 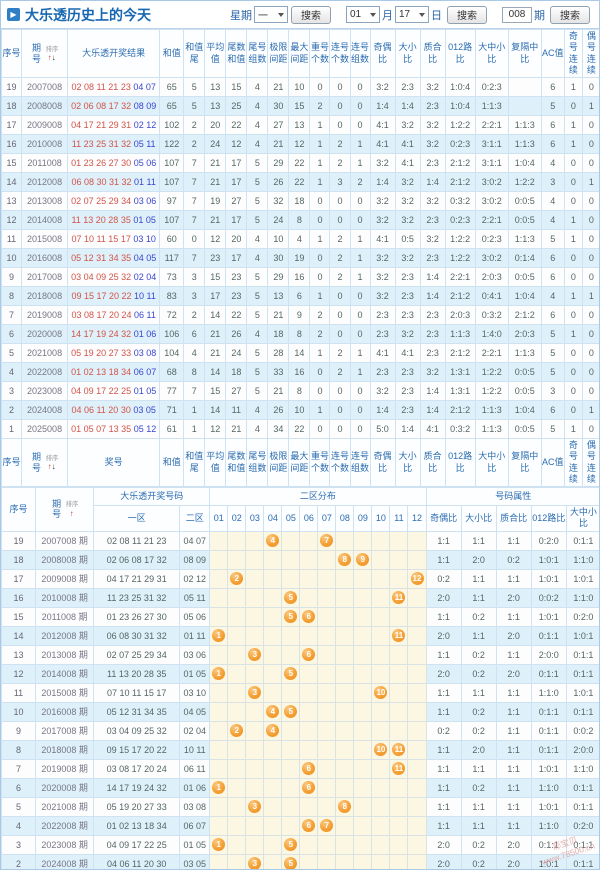 I want to click on issue-cell: 2024008, so click(x=45, y=410).